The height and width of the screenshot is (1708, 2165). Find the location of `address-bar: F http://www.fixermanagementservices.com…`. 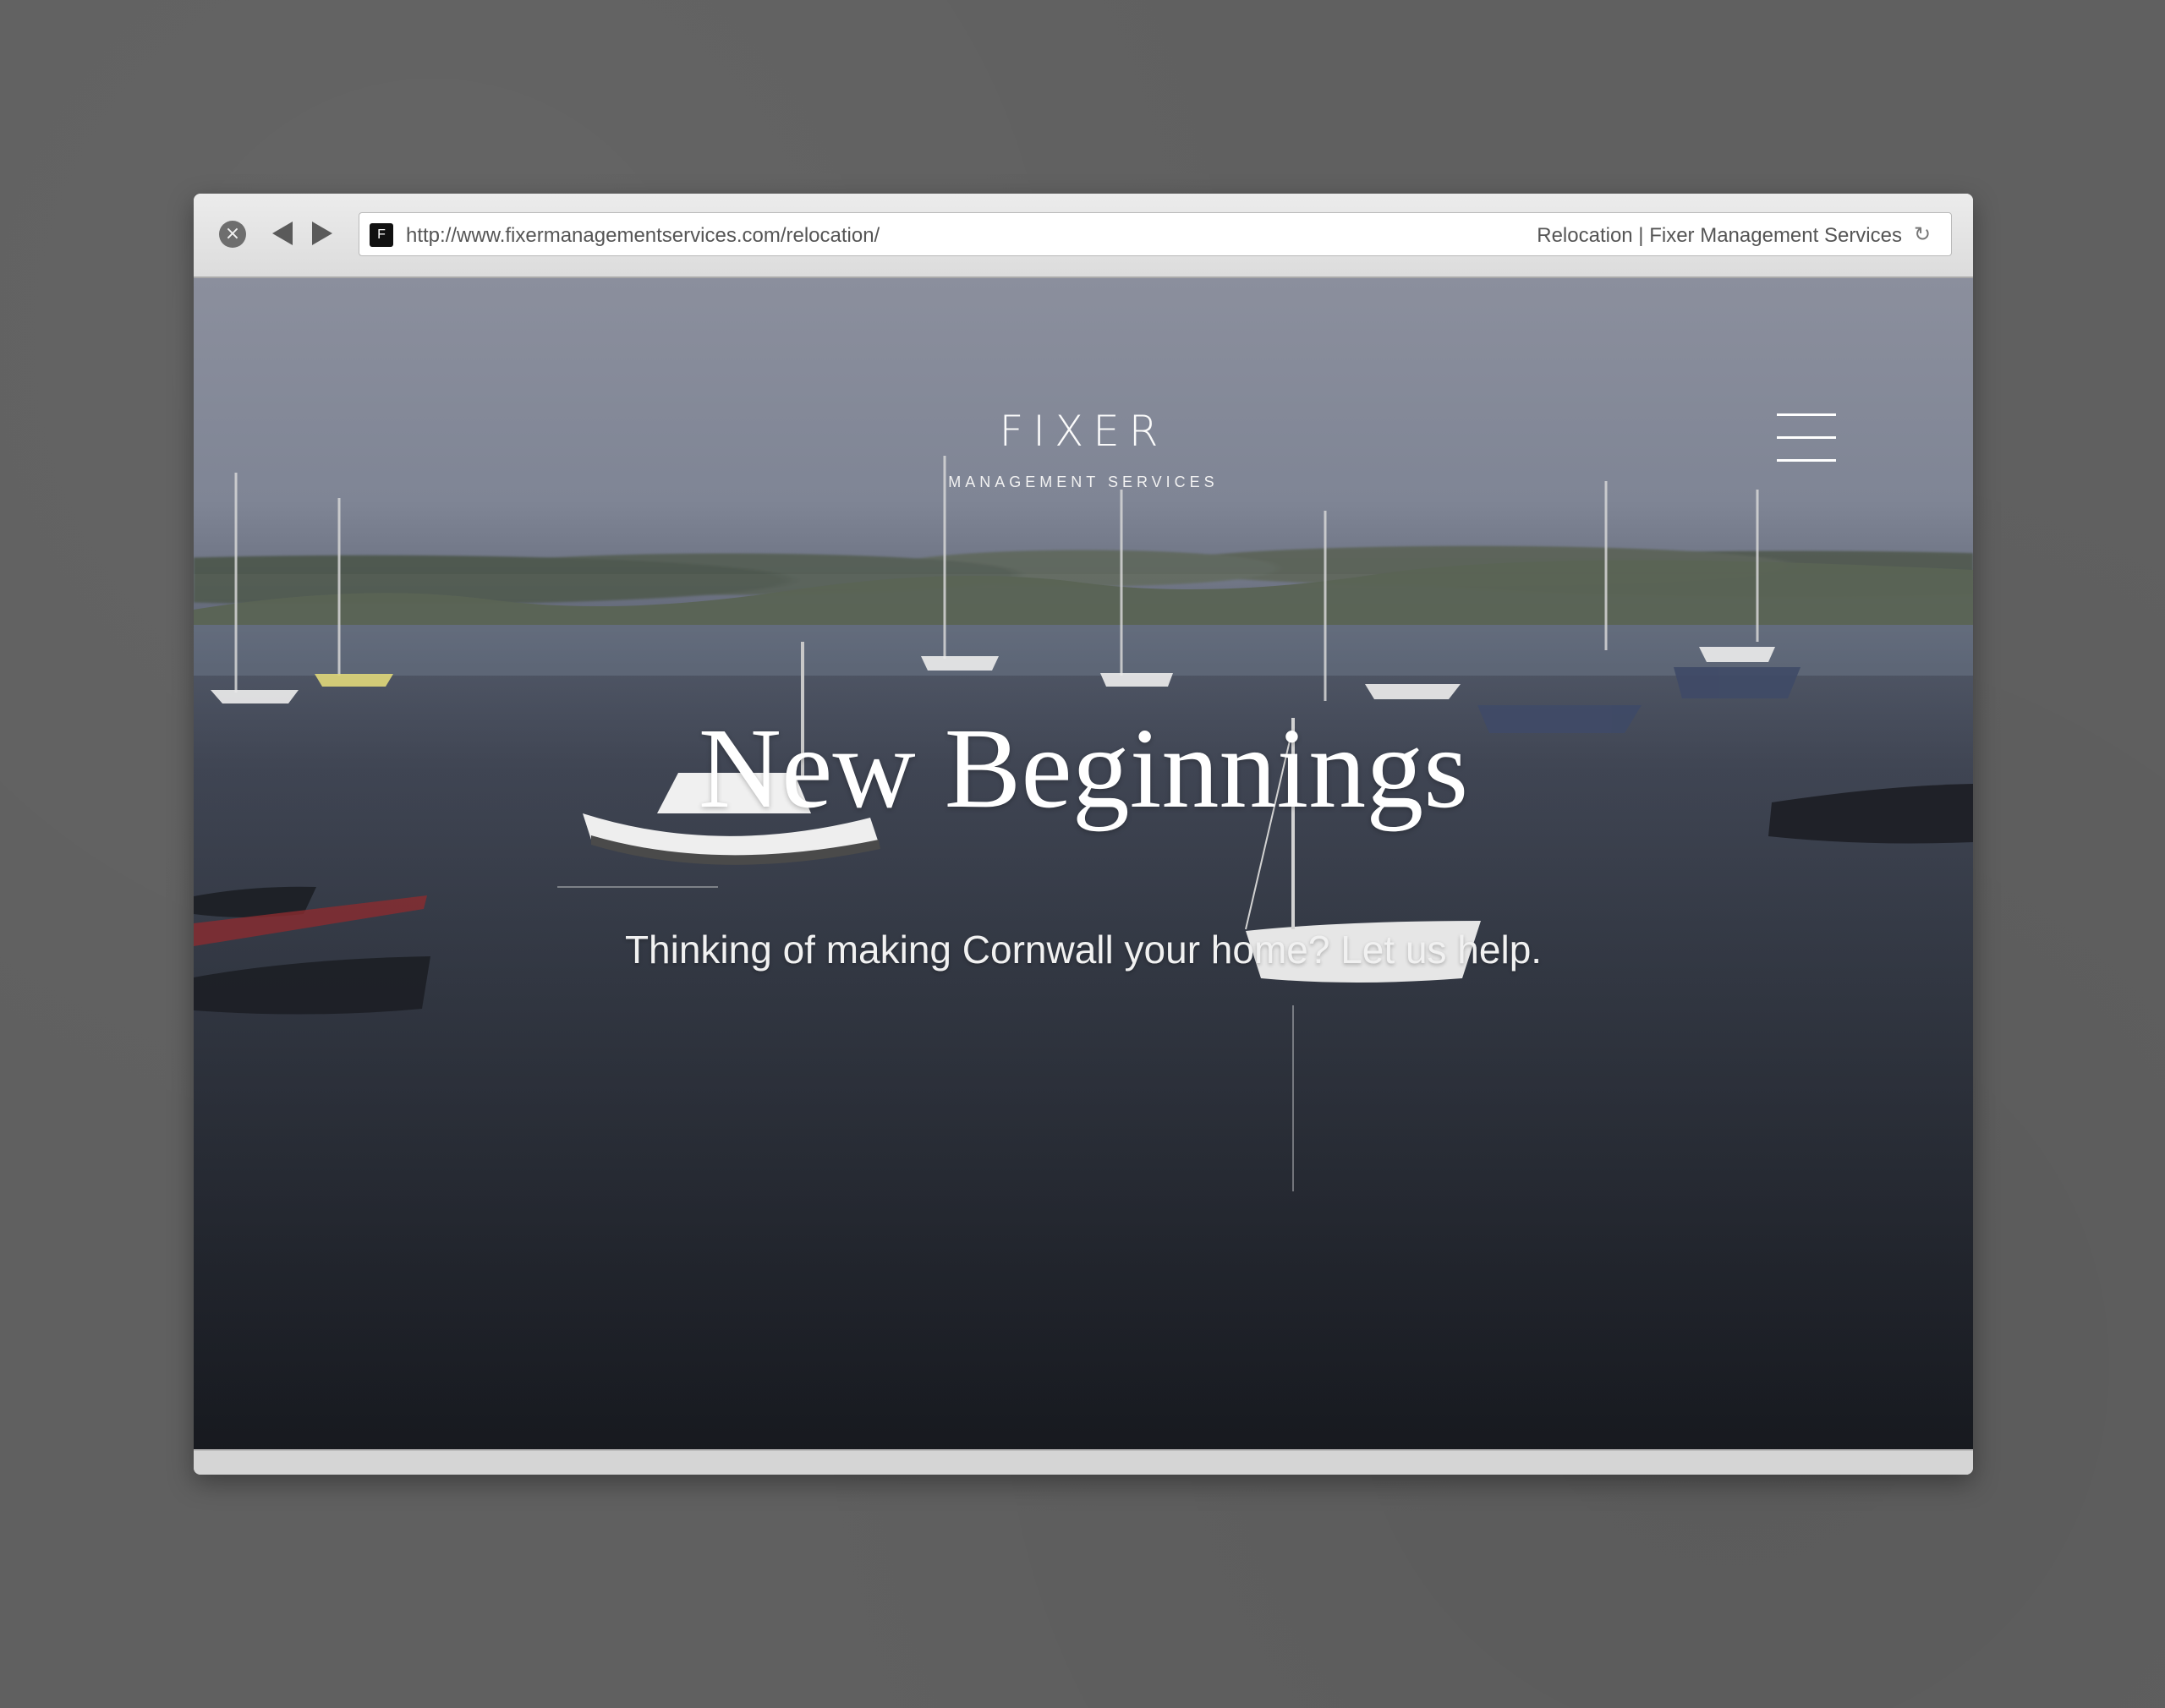

address-bar: F http://www.fixermanagementservices.com… is located at coordinates (1155, 234).